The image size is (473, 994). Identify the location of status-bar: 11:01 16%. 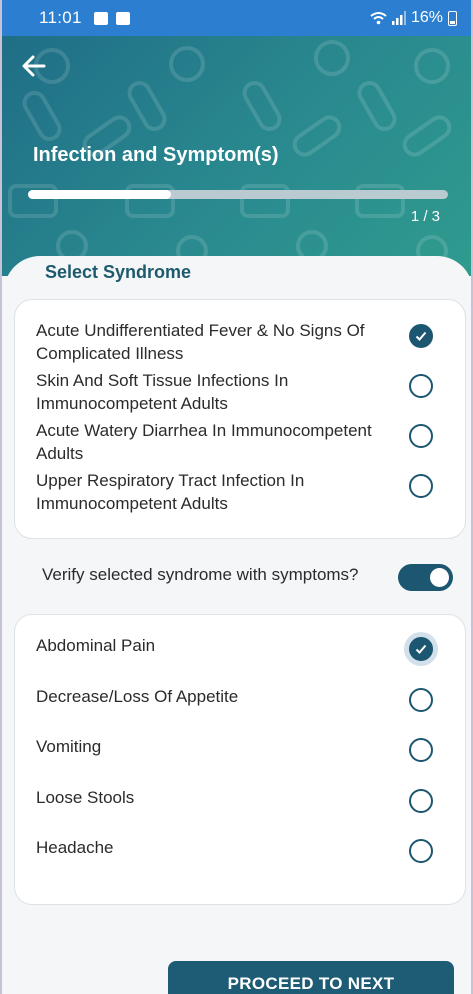
(236, 18).